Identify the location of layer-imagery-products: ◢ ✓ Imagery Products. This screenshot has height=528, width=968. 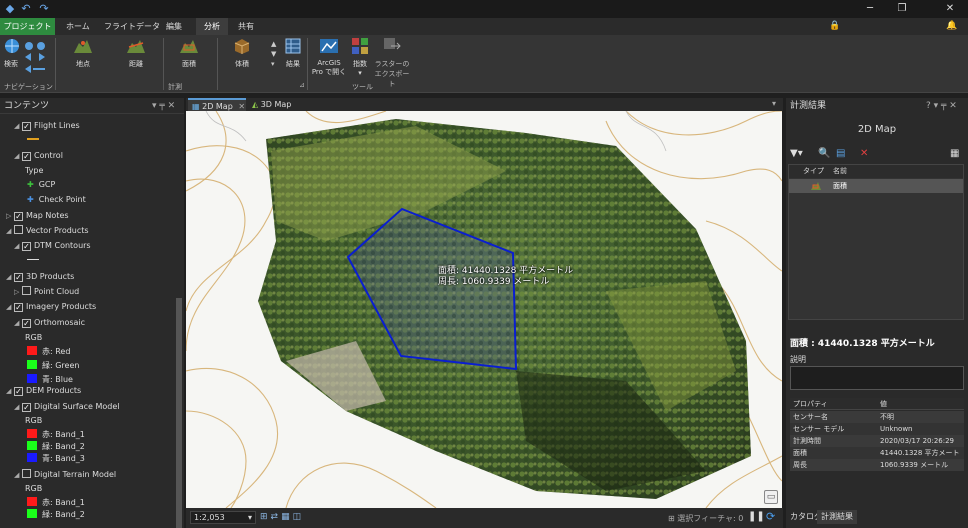
(51, 307).